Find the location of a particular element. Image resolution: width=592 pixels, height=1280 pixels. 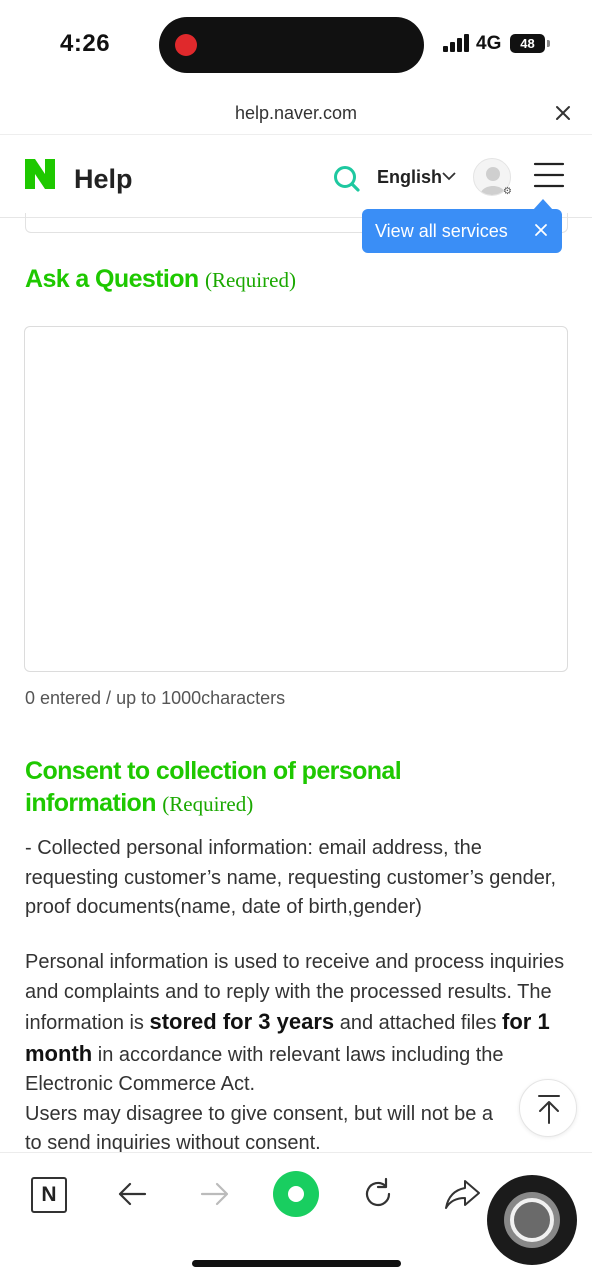

question-title: Ask a Question is located at coordinates (112, 279).